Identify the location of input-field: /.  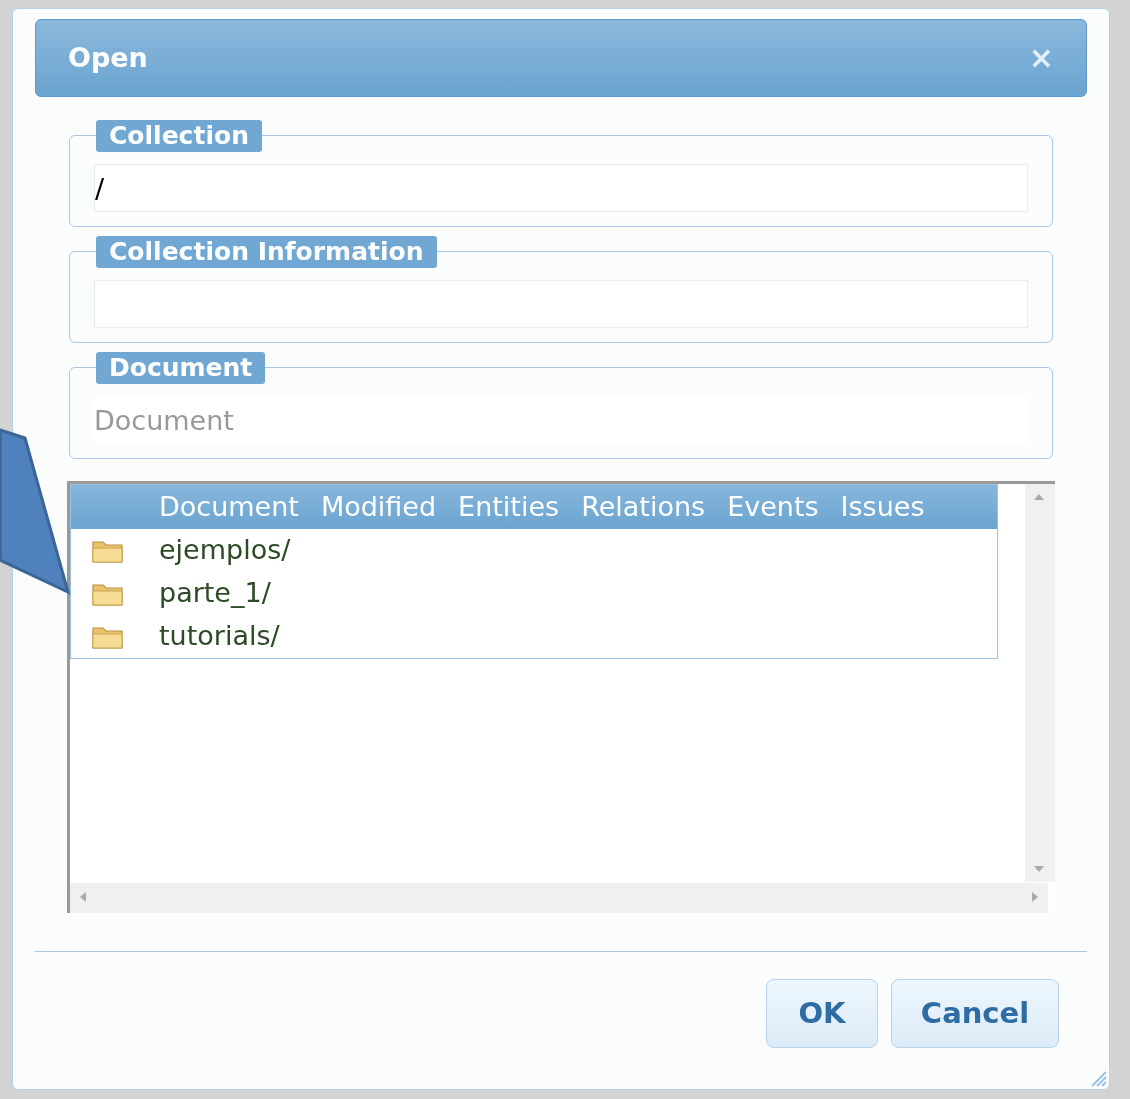
(561, 188).